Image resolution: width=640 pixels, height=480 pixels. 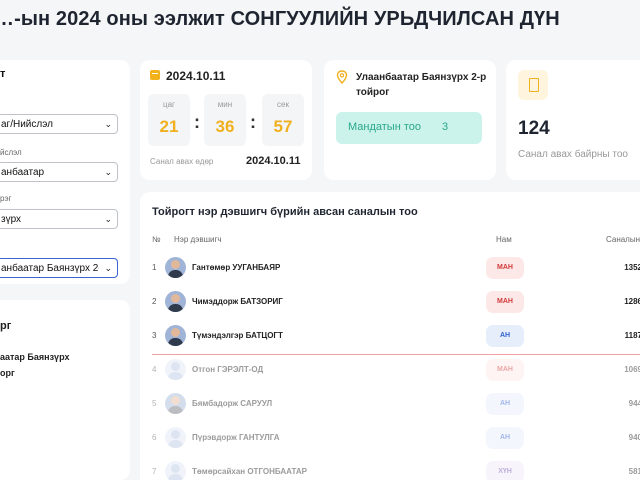 What do you see at coordinates (237, 335) in the screenshot?
I see `candidate-name: Түмэндэлгэр БАТЦОГТ` at bounding box center [237, 335].